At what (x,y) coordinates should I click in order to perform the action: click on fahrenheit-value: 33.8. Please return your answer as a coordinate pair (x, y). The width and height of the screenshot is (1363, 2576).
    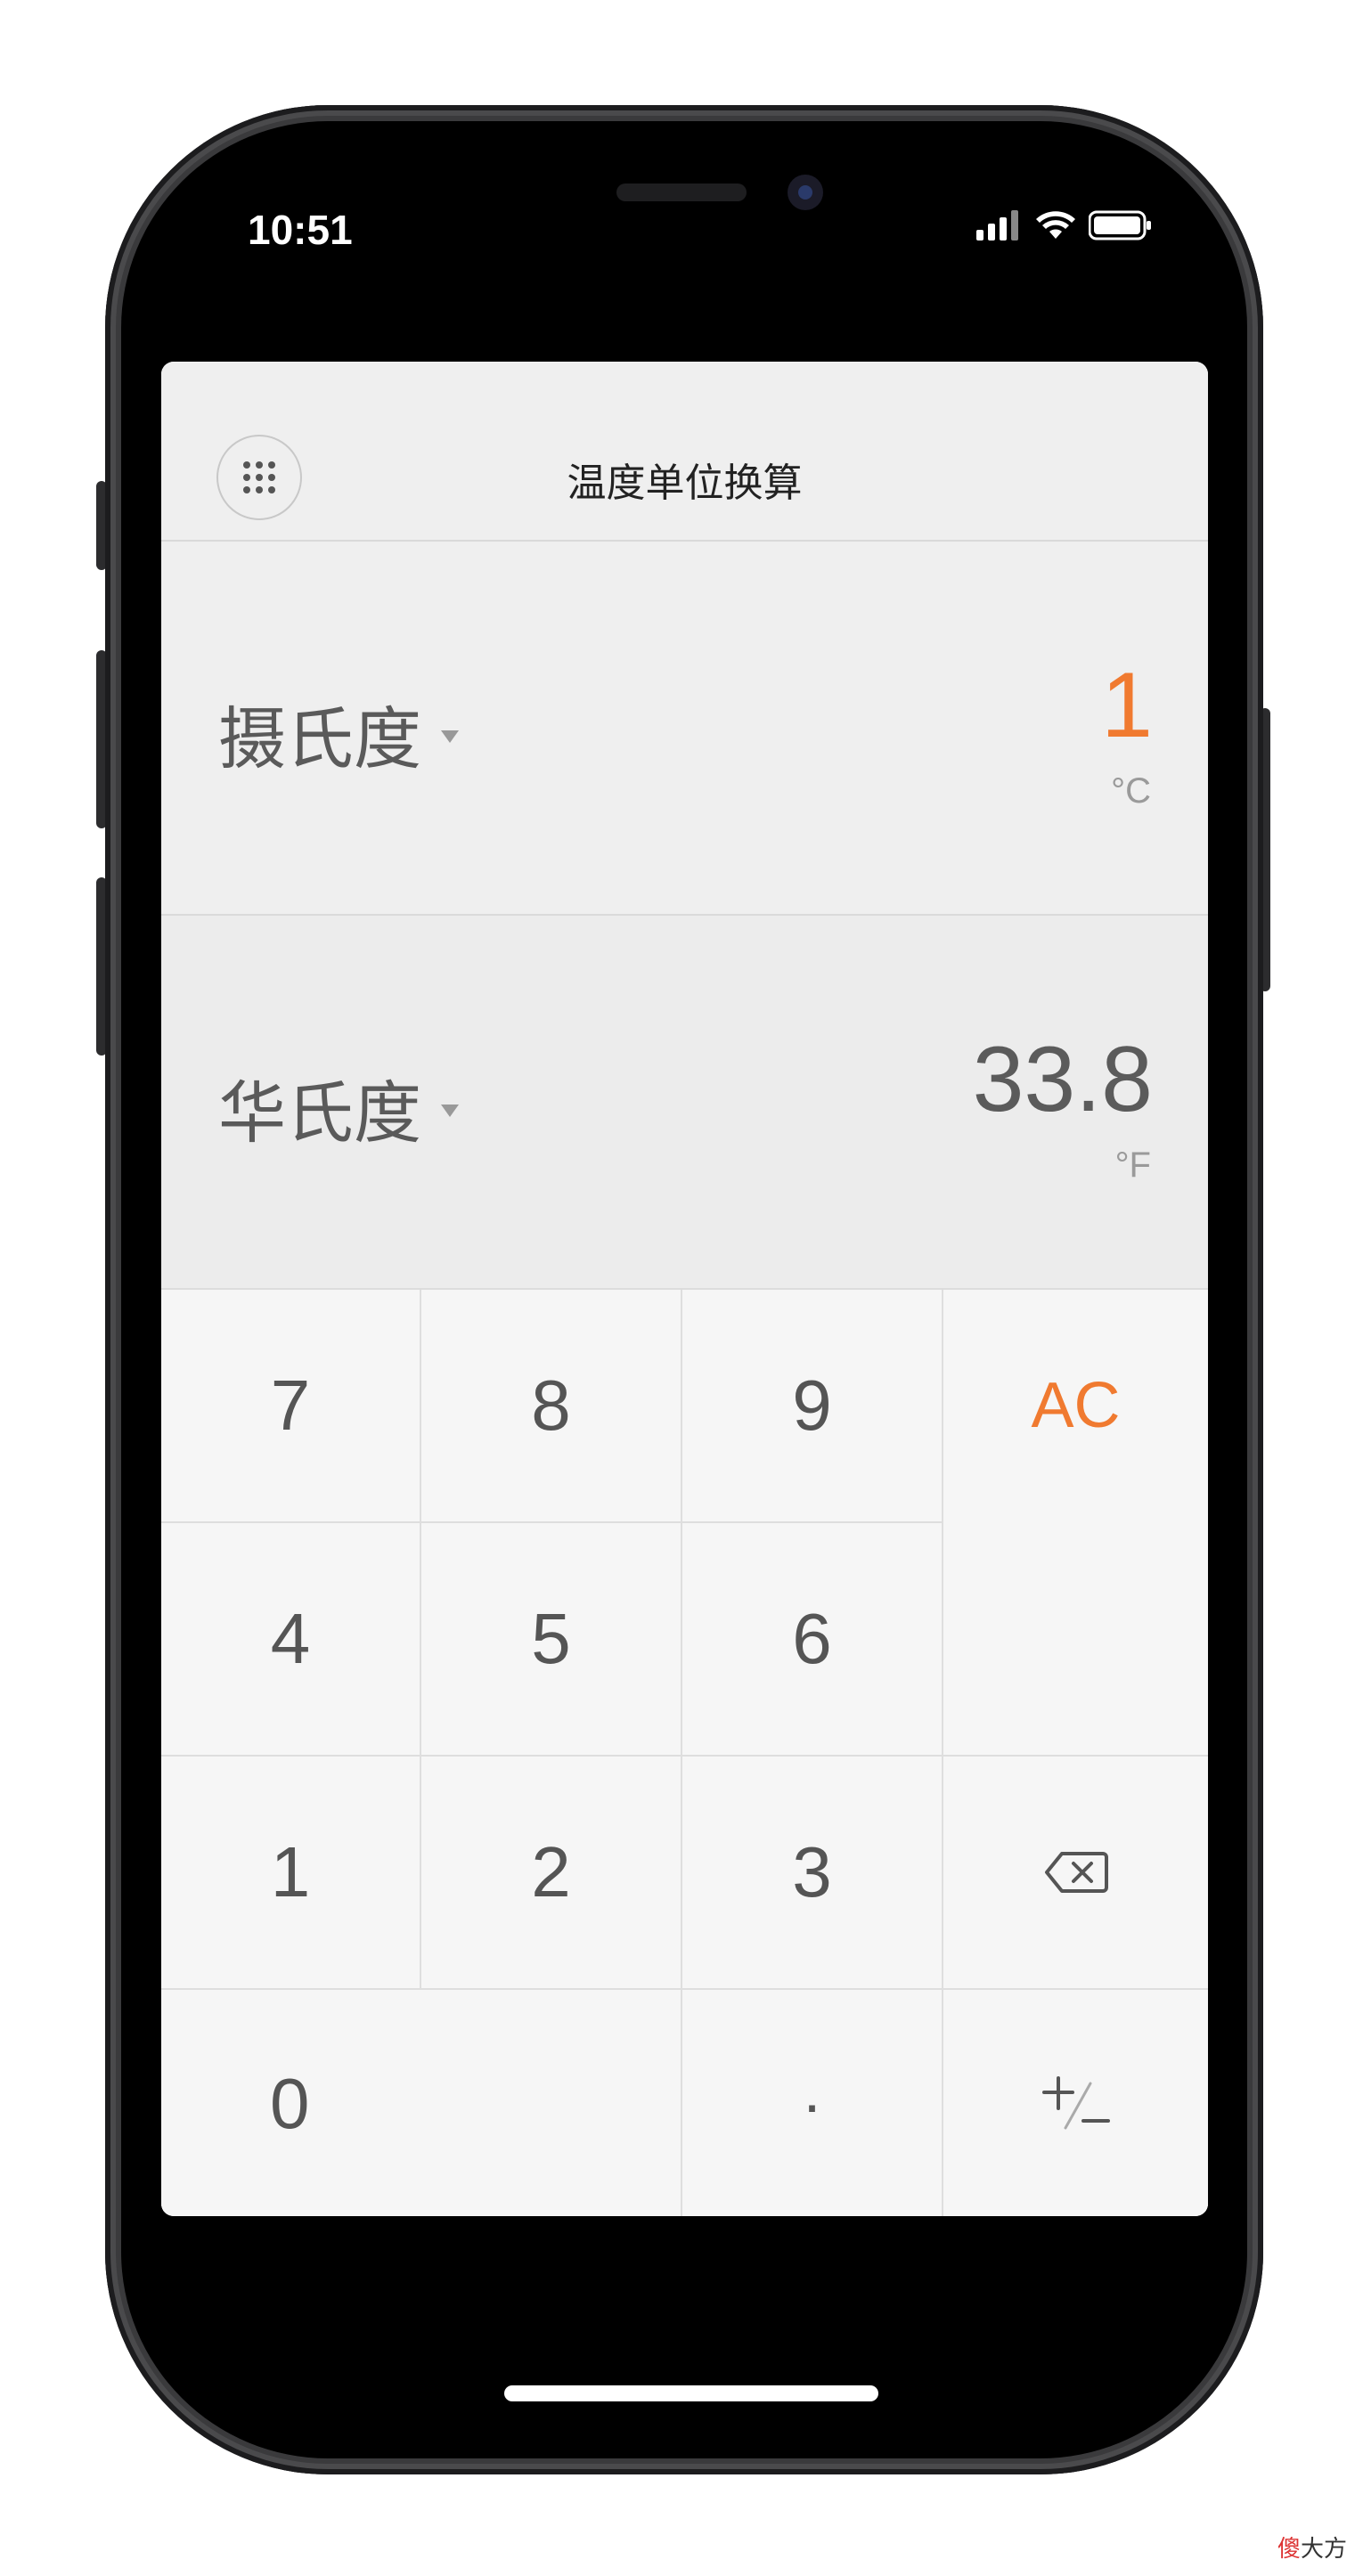
    Looking at the image, I should click on (1062, 1080).